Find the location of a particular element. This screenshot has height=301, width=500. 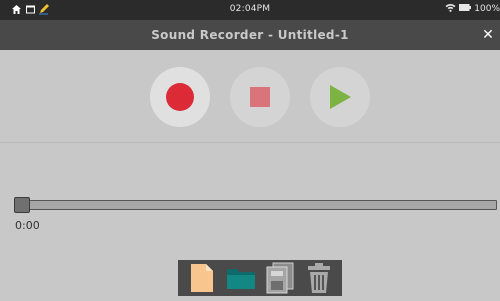

open-folder-button is located at coordinates (241, 278).